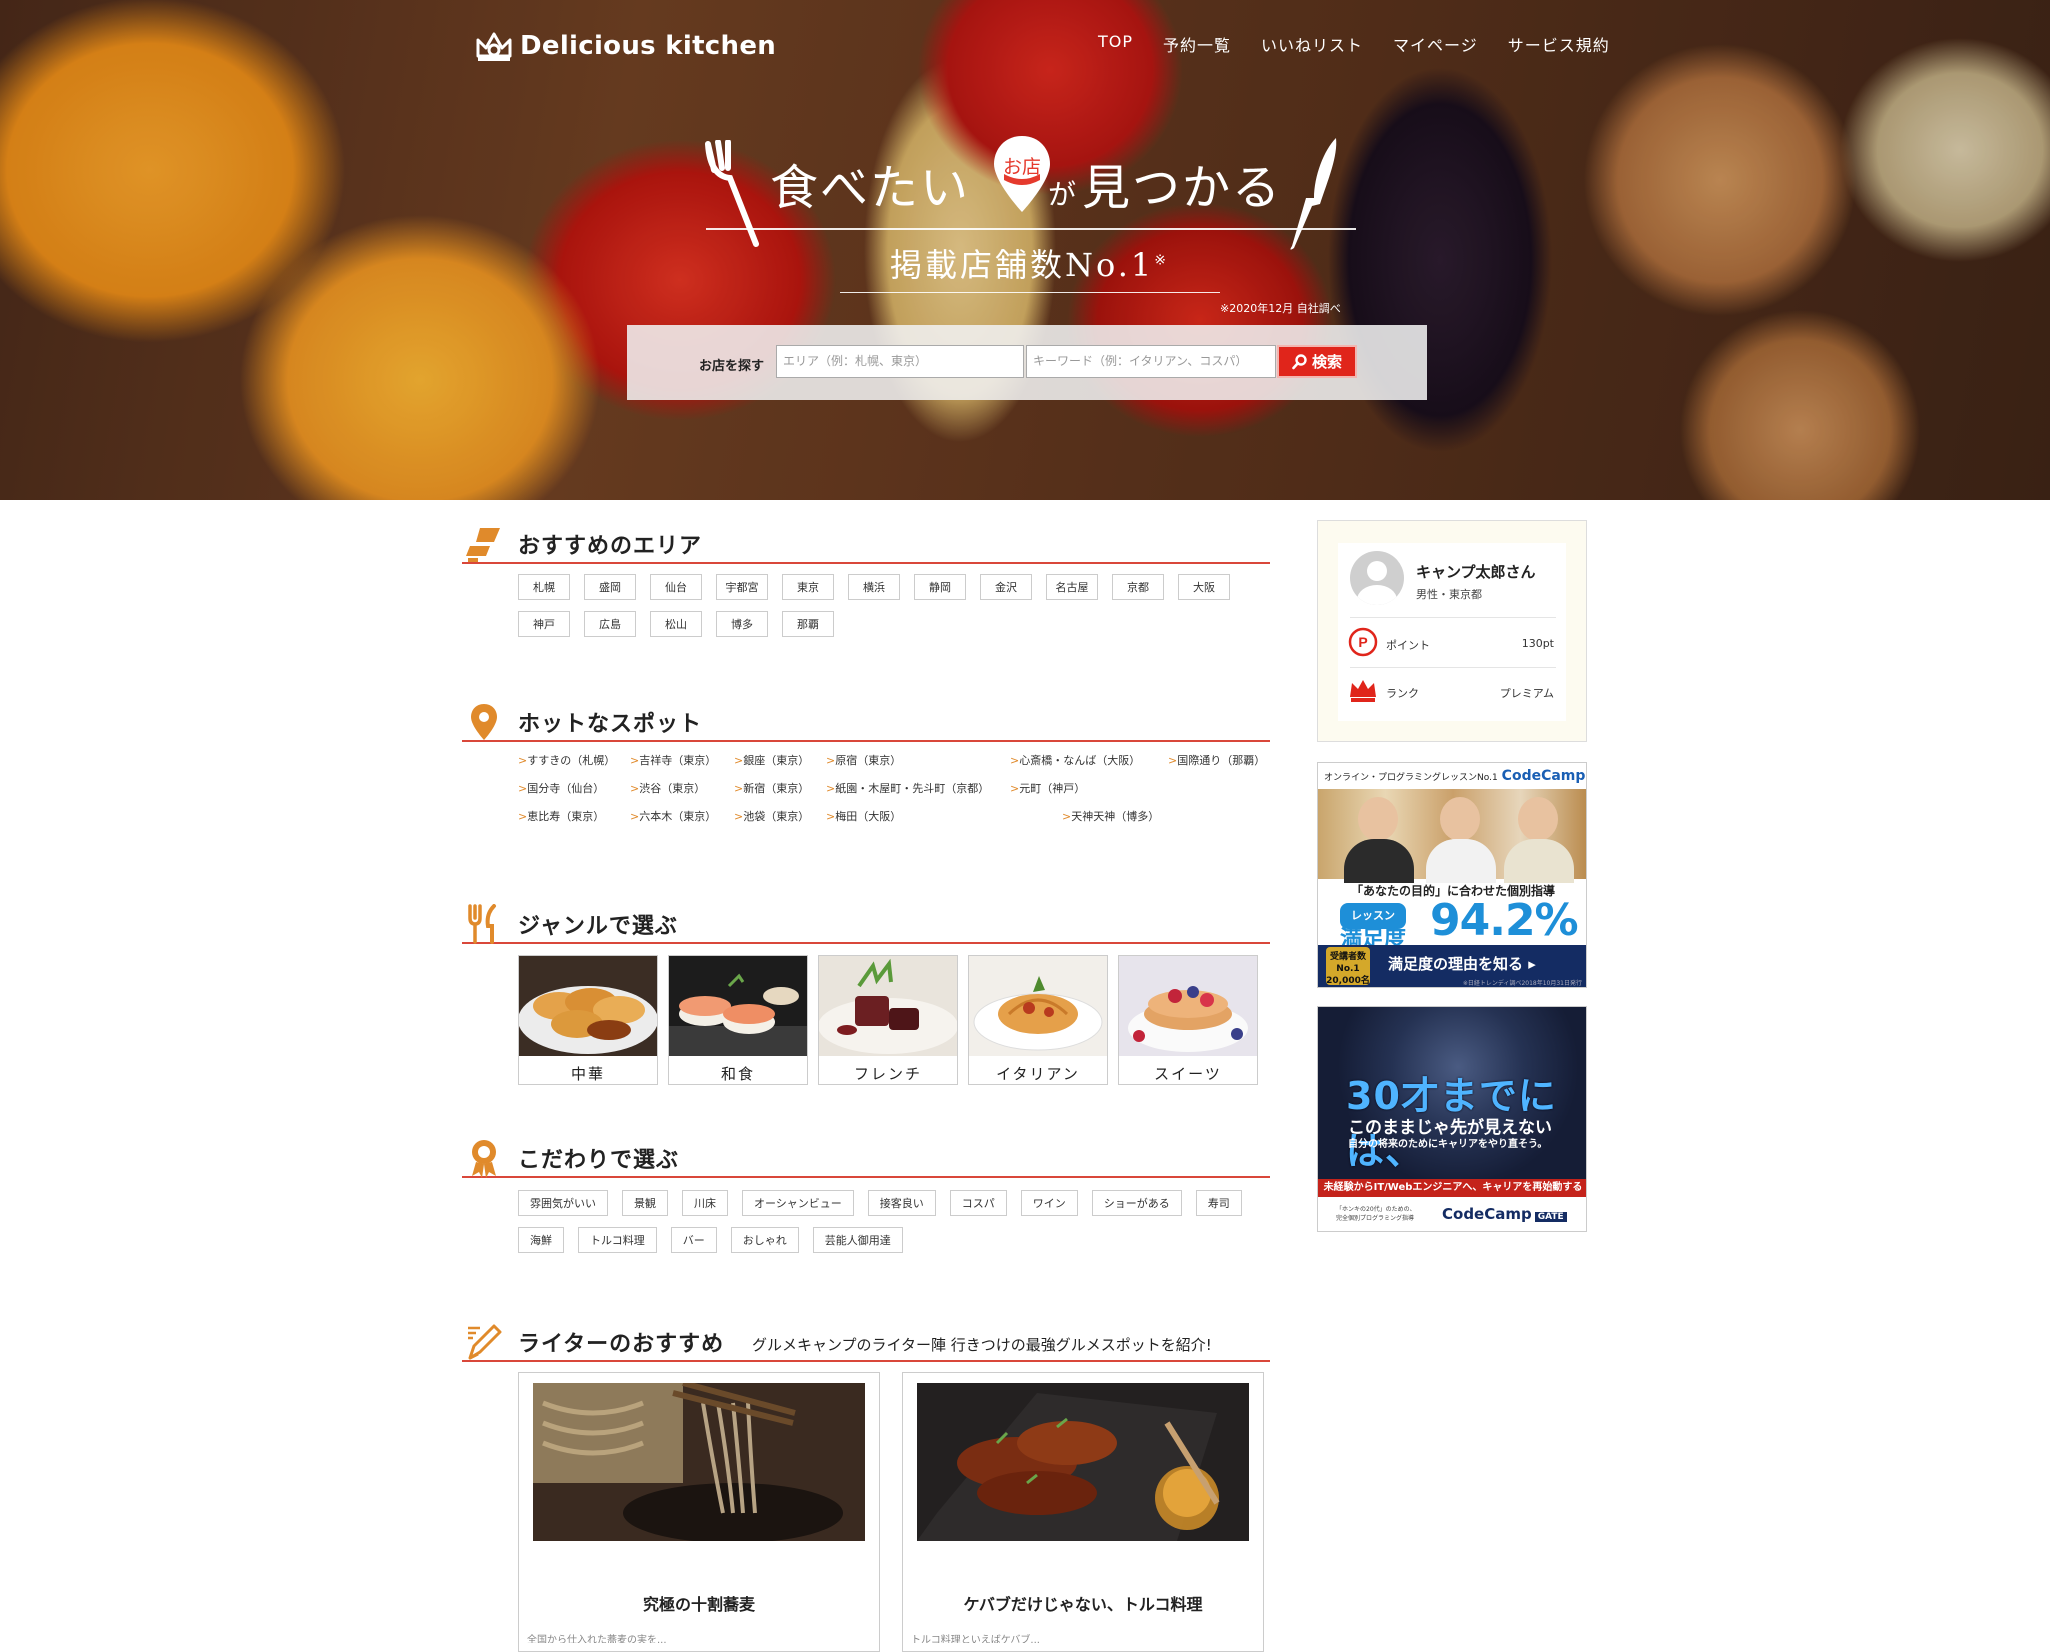 The height and width of the screenshot is (1652, 2050). What do you see at coordinates (698, 1604) in the screenshot?
I see `writer-card-title: 究極の十割蕎麦` at bounding box center [698, 1604].